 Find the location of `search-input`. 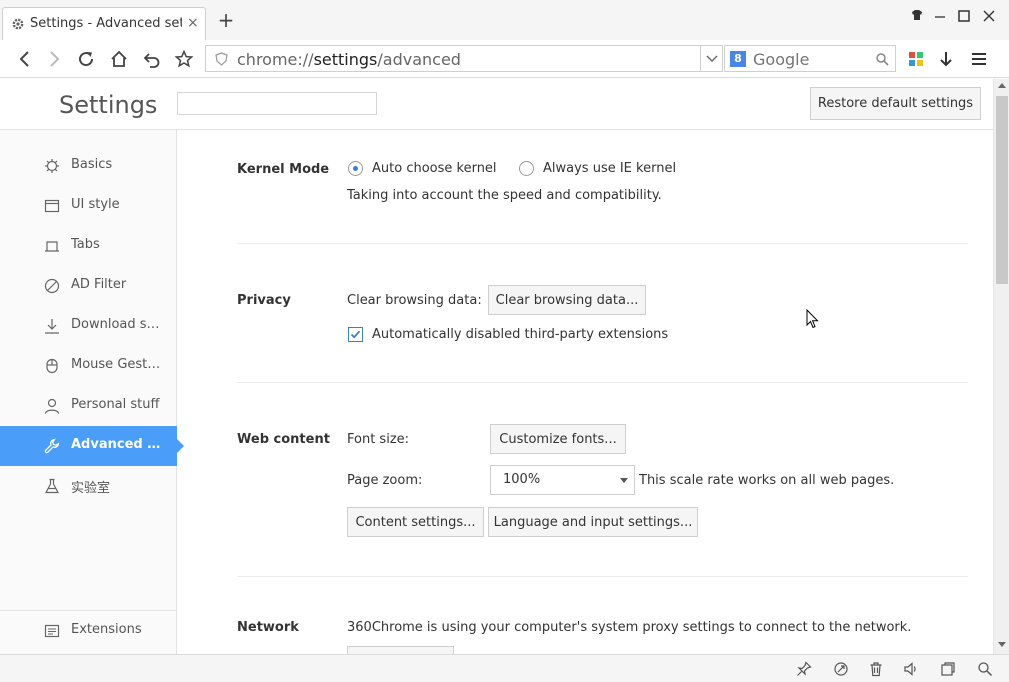

search-input is located at coordinates (810, 59).